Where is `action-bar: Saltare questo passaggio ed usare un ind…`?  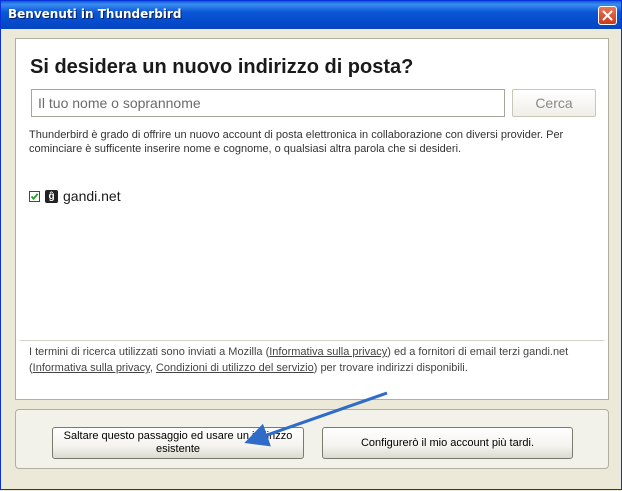 action-bar: Saltare questo passaggio ed usare un ind… is located at coordinates (312, 439).